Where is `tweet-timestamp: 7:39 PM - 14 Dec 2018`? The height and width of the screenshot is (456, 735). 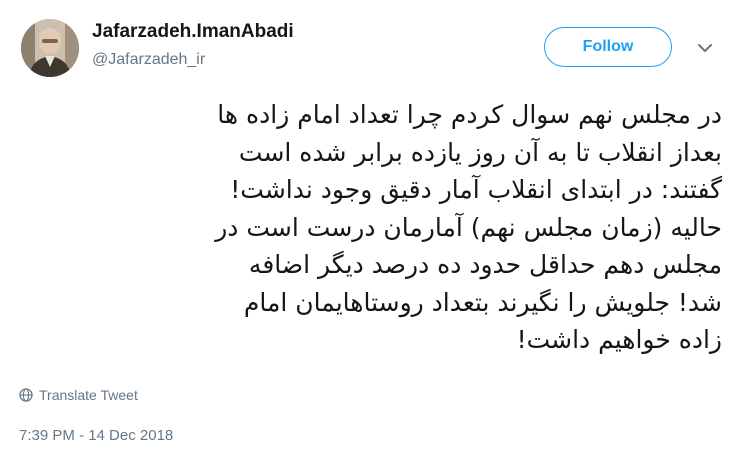
tweet-timestamp: 7:39 PM - 14 Dec 2018 is located at coordinates (96, 435).